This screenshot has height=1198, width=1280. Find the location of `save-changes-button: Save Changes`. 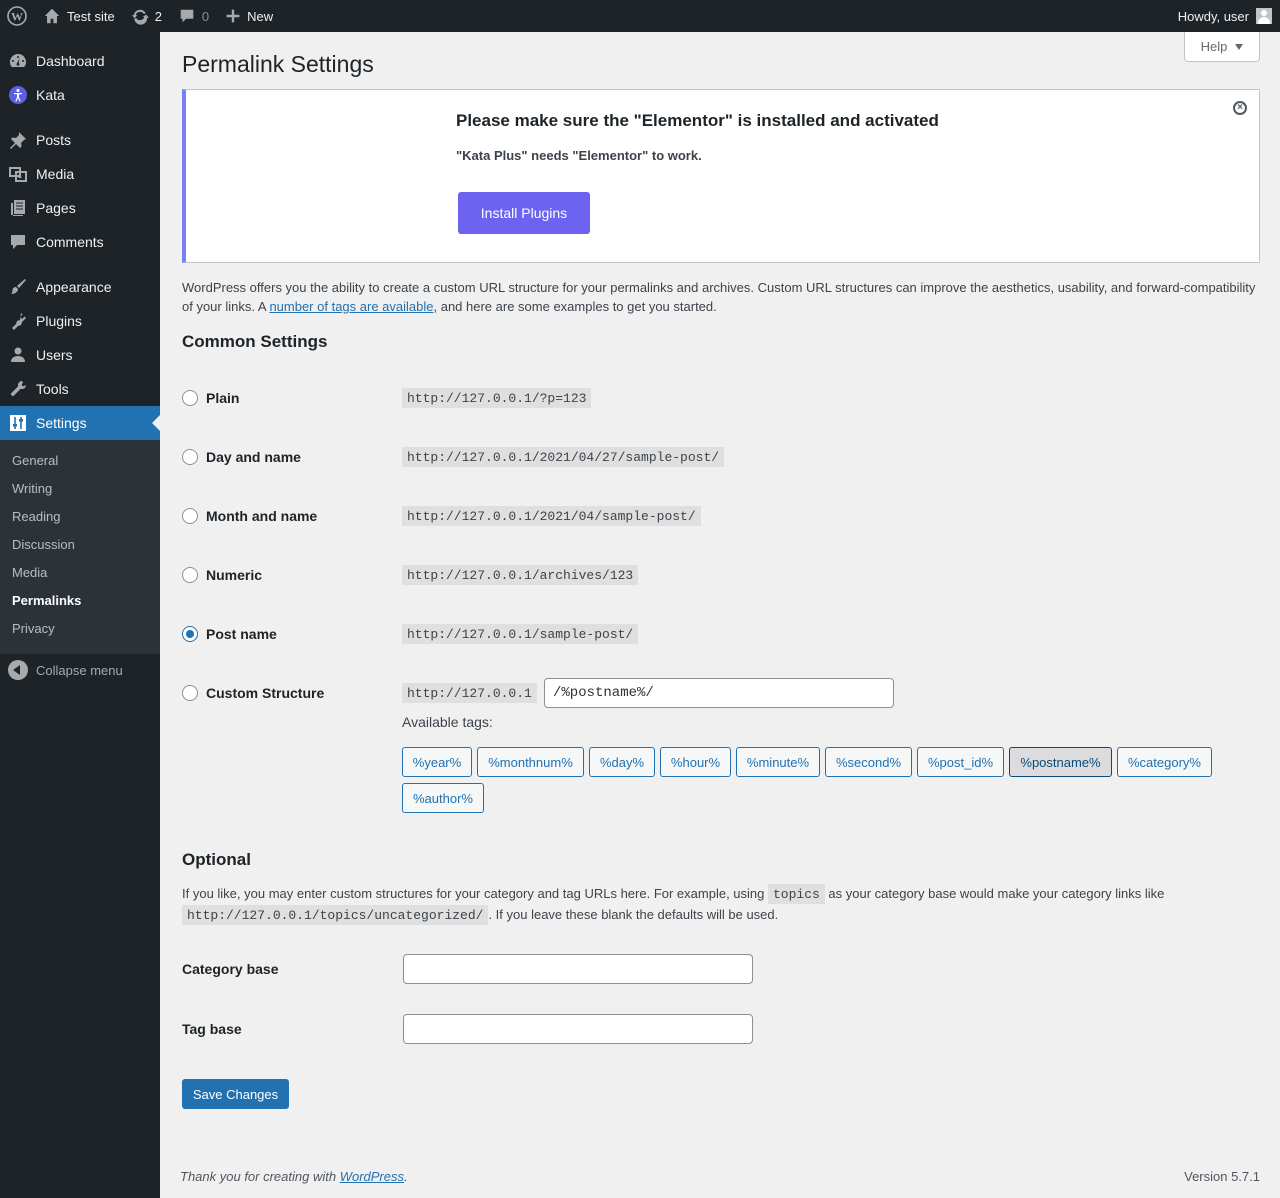

save-changes-button: Save Changes is located at coordinates (235, 1094).